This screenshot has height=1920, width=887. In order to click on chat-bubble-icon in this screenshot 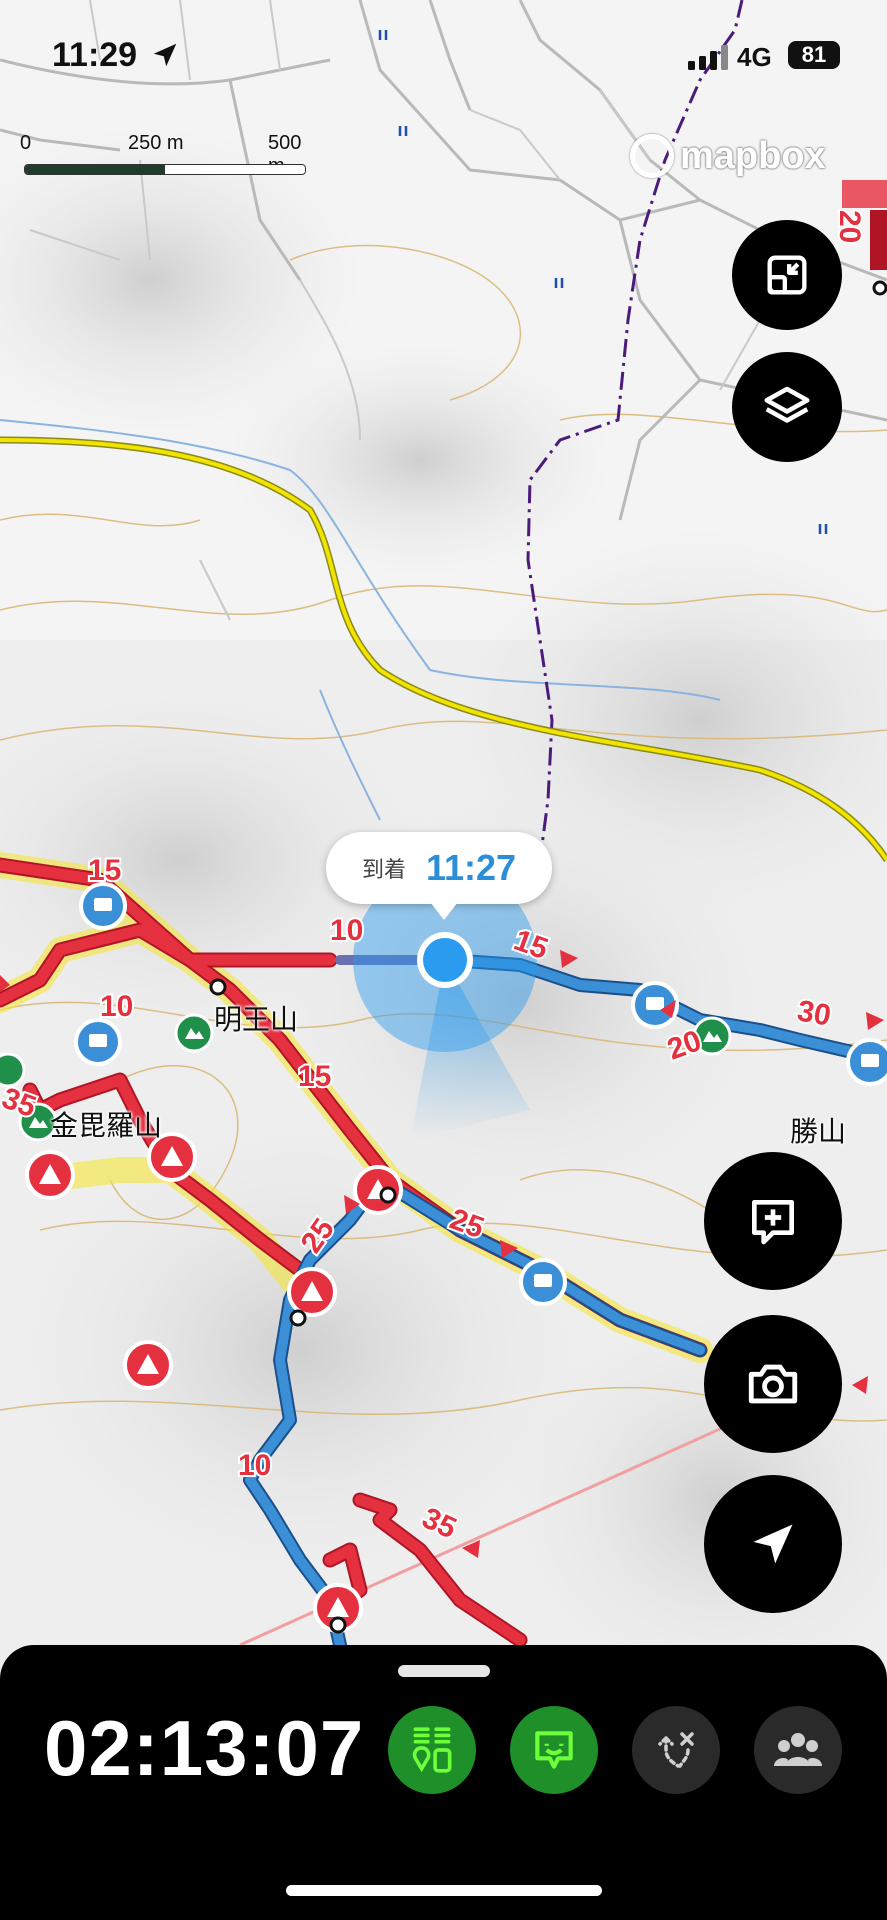, I will do `click(554, 1750)`.